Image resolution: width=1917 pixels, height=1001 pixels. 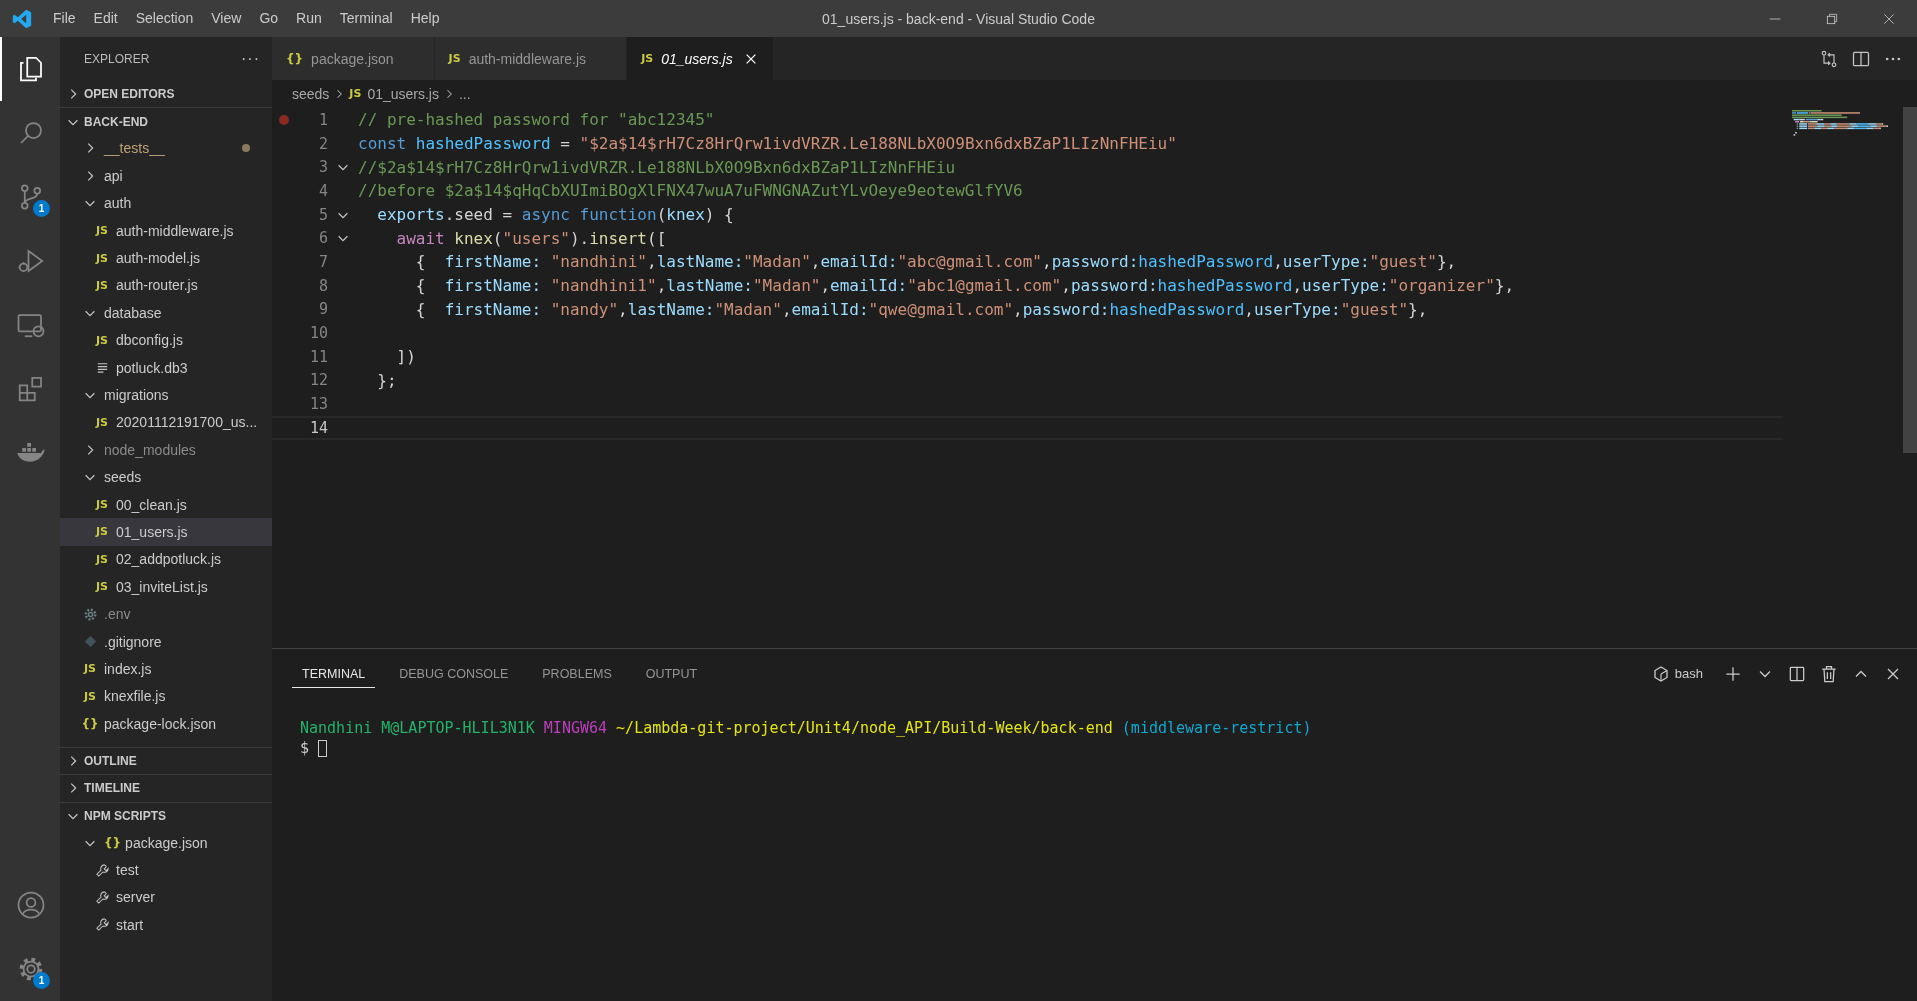 What do you see at coordinates (1910, 280) in the screenshot?
I see `scrollbar-thumb` at bounding box center [1910, 280].